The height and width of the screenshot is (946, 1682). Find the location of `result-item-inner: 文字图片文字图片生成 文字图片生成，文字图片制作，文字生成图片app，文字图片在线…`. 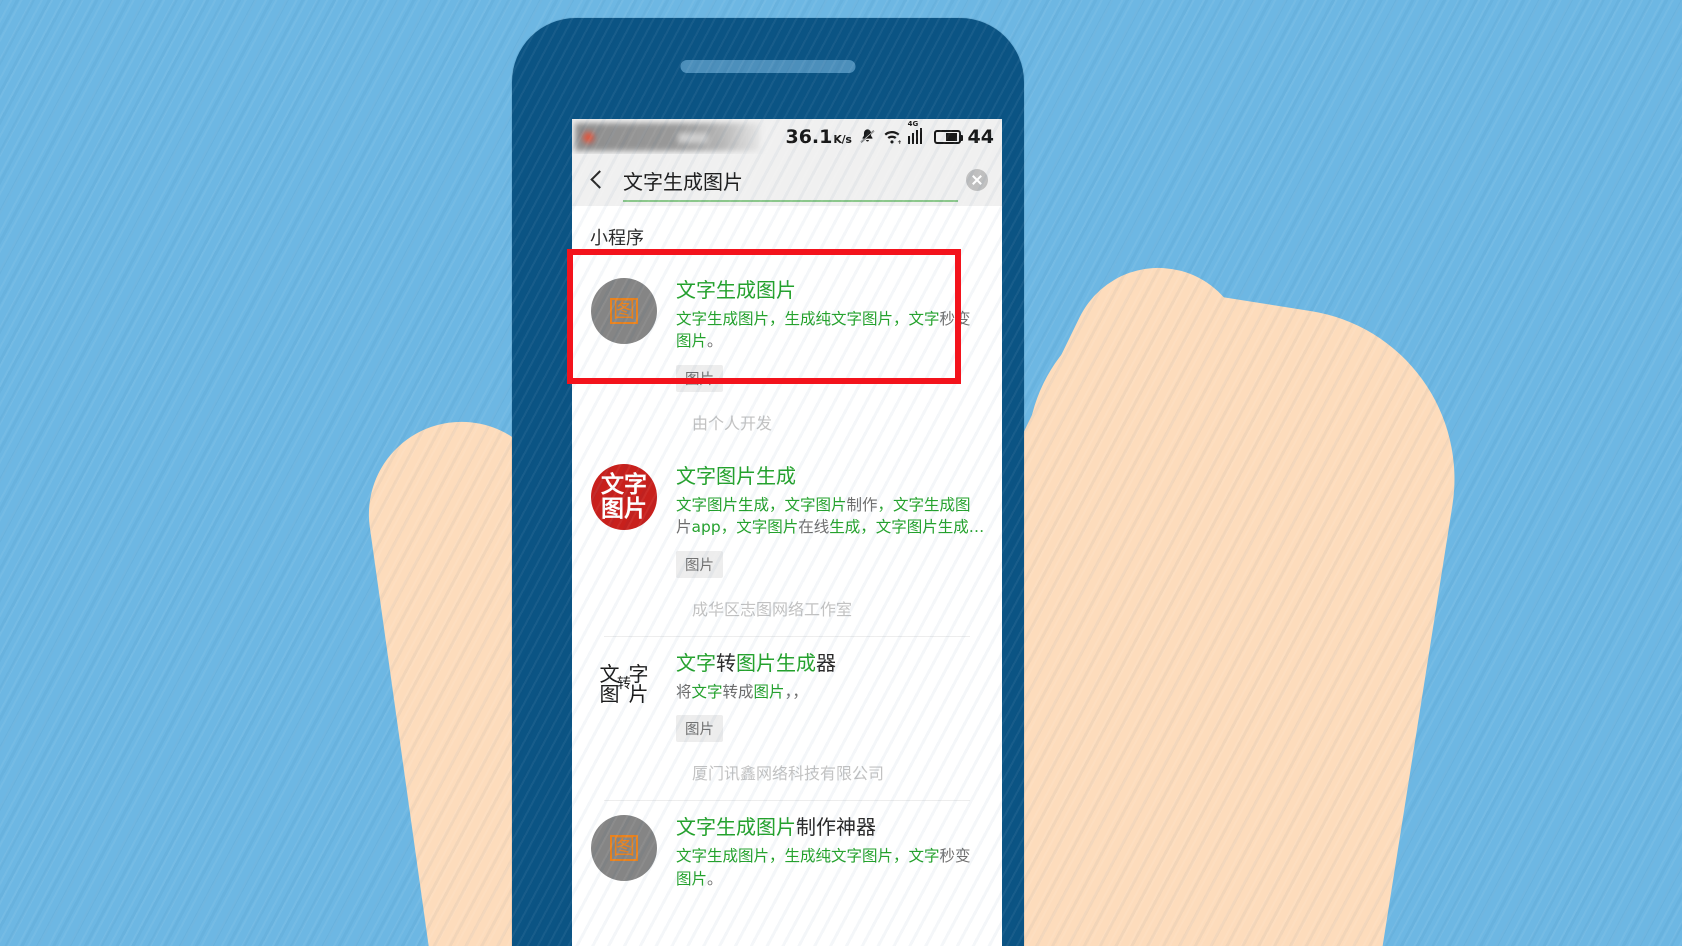

result-item-inner: 文字图片文字图片生成 文字图片生成，文字图片制作，文字生成图片app，文字图片在线… is located at coordinates (787, 520).